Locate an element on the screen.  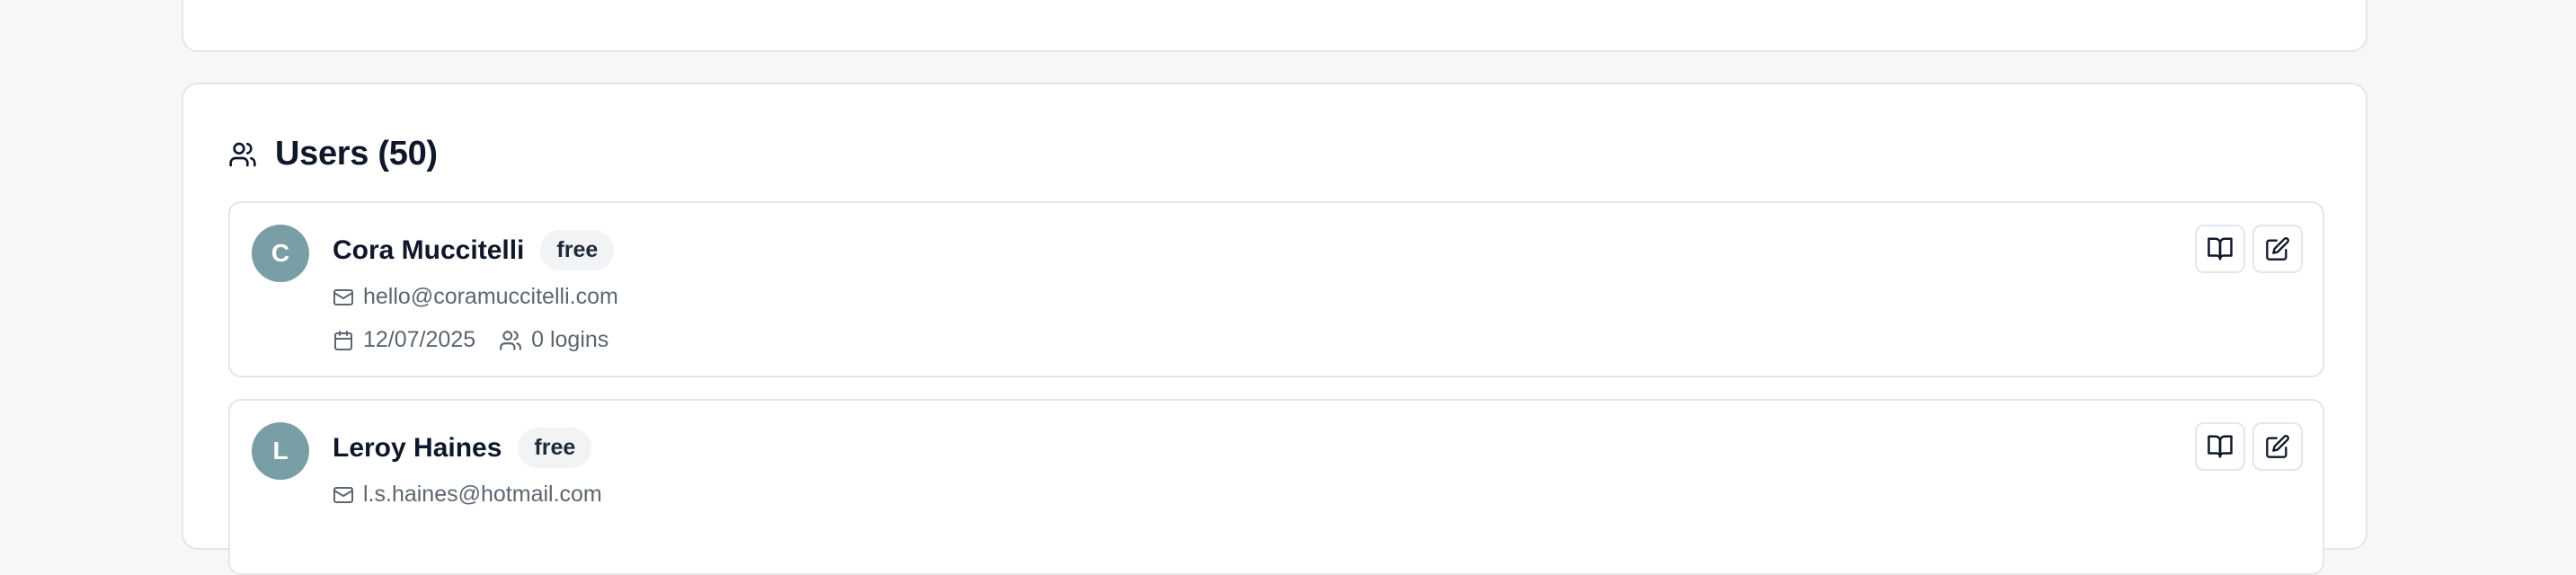
user-name: Cora Muccitelli is located at coordinates (429, 250).